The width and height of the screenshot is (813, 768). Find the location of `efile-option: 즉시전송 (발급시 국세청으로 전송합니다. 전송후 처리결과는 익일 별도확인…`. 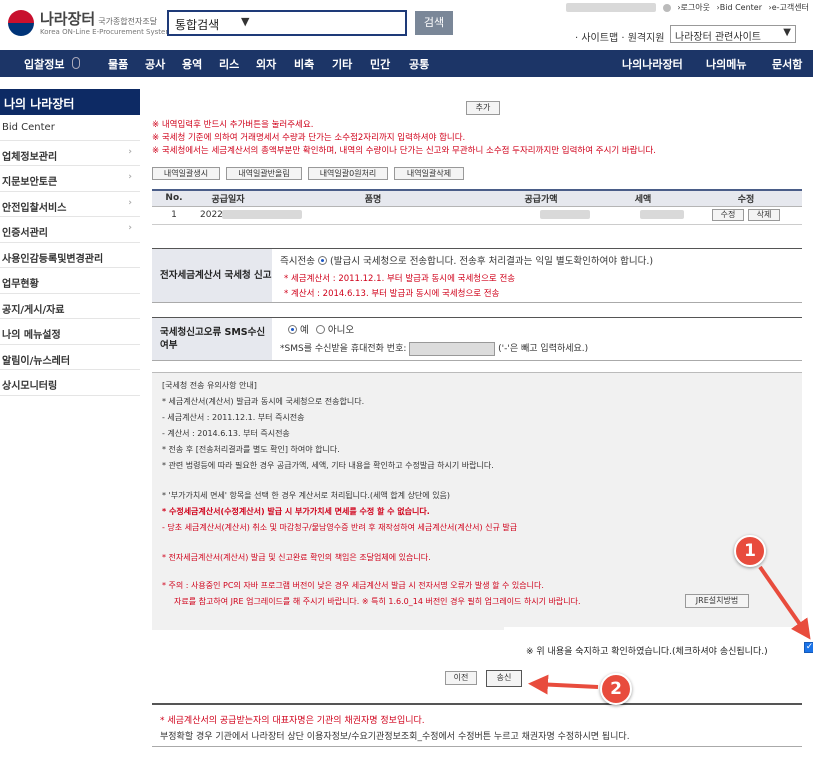

efile-option: 즉시전송 (발급시 국세청으로 전송합니다. 전송후 처리결과는 익일 별도확인… is located at coordinates (466, 260).